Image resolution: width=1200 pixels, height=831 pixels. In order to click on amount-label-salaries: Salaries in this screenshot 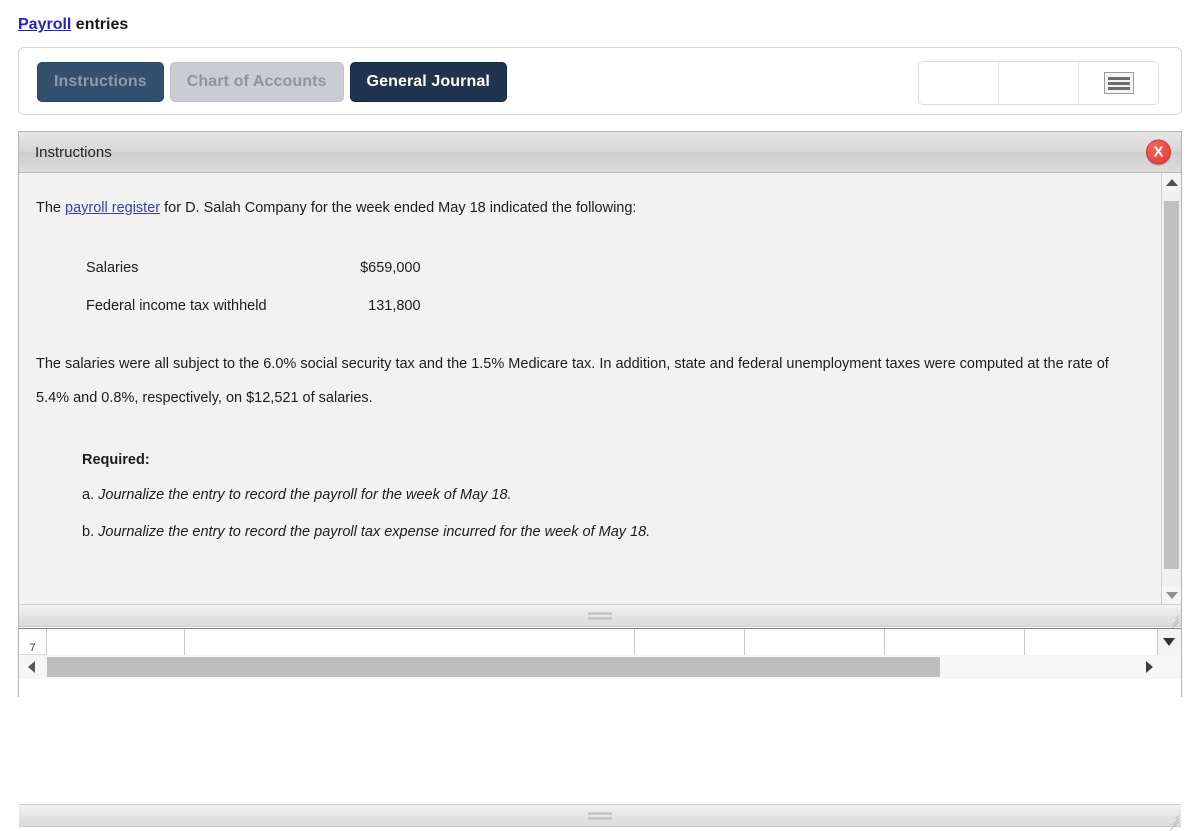, I will do `click(112, 268)`.